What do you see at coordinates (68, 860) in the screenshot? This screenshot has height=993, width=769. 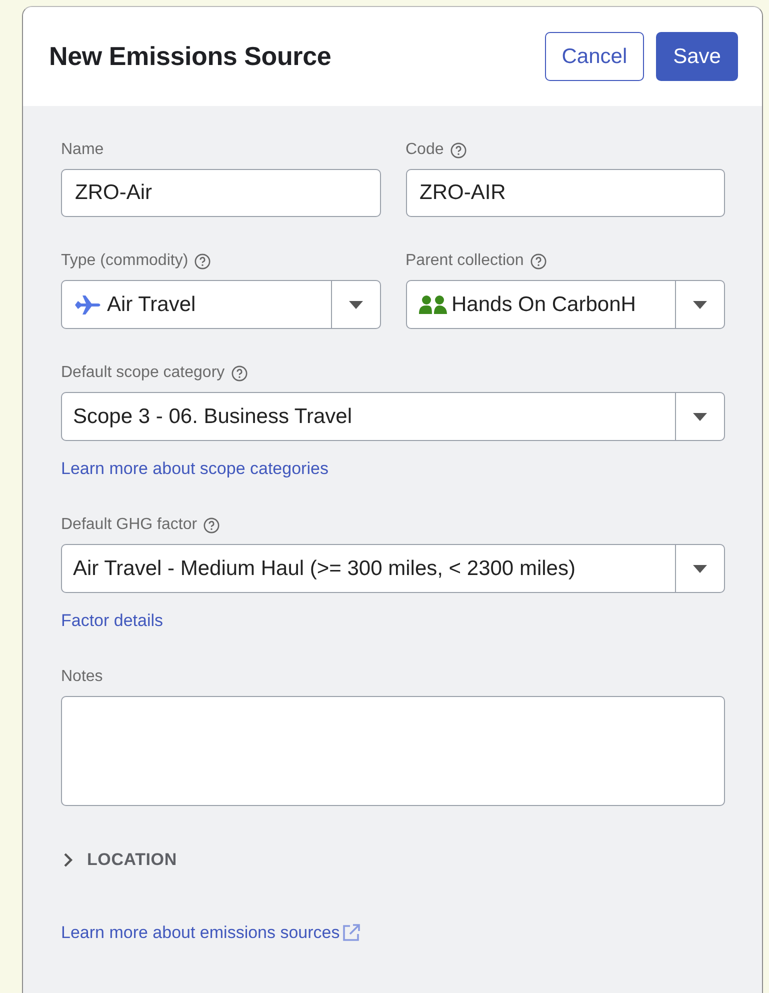 I see `chevron-icon` at bounding box center [68, 860].